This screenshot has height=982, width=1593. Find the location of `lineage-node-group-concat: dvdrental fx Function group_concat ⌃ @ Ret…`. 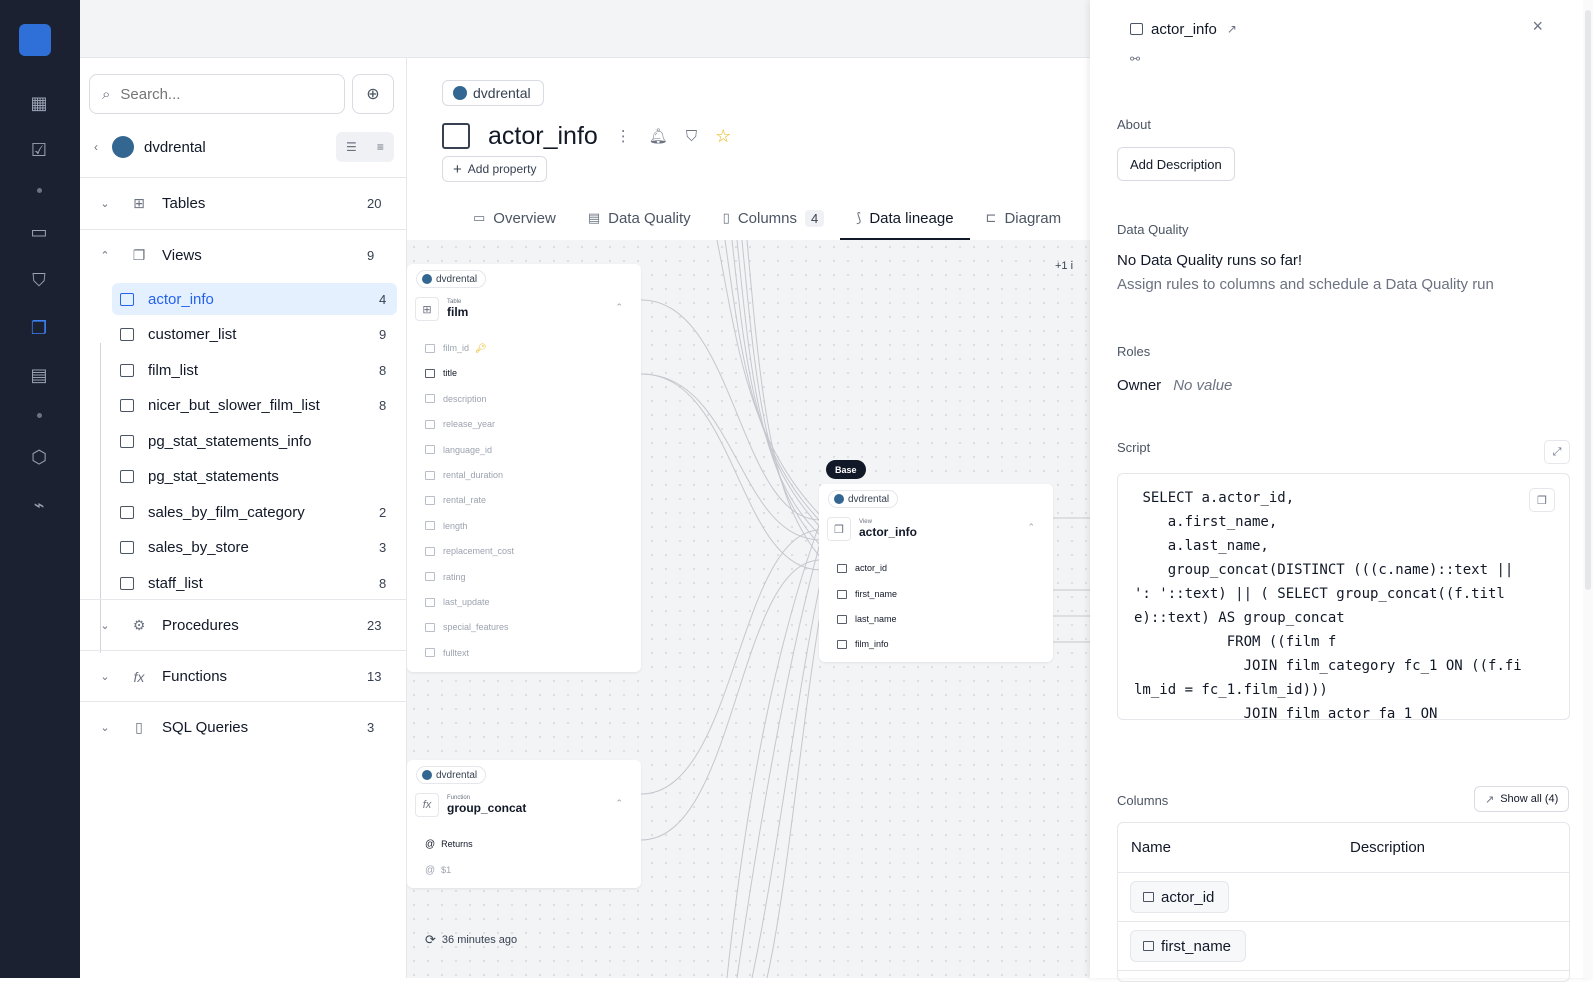

lineage-node-group-concat: dvdrental fx Function group_concat ⌃ @ Ret… is located at coordinates (524, 824).